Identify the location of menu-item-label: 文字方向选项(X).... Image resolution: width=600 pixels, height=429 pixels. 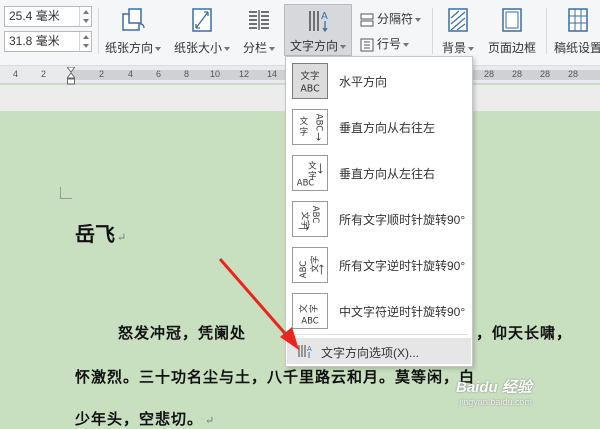
(370, 353).